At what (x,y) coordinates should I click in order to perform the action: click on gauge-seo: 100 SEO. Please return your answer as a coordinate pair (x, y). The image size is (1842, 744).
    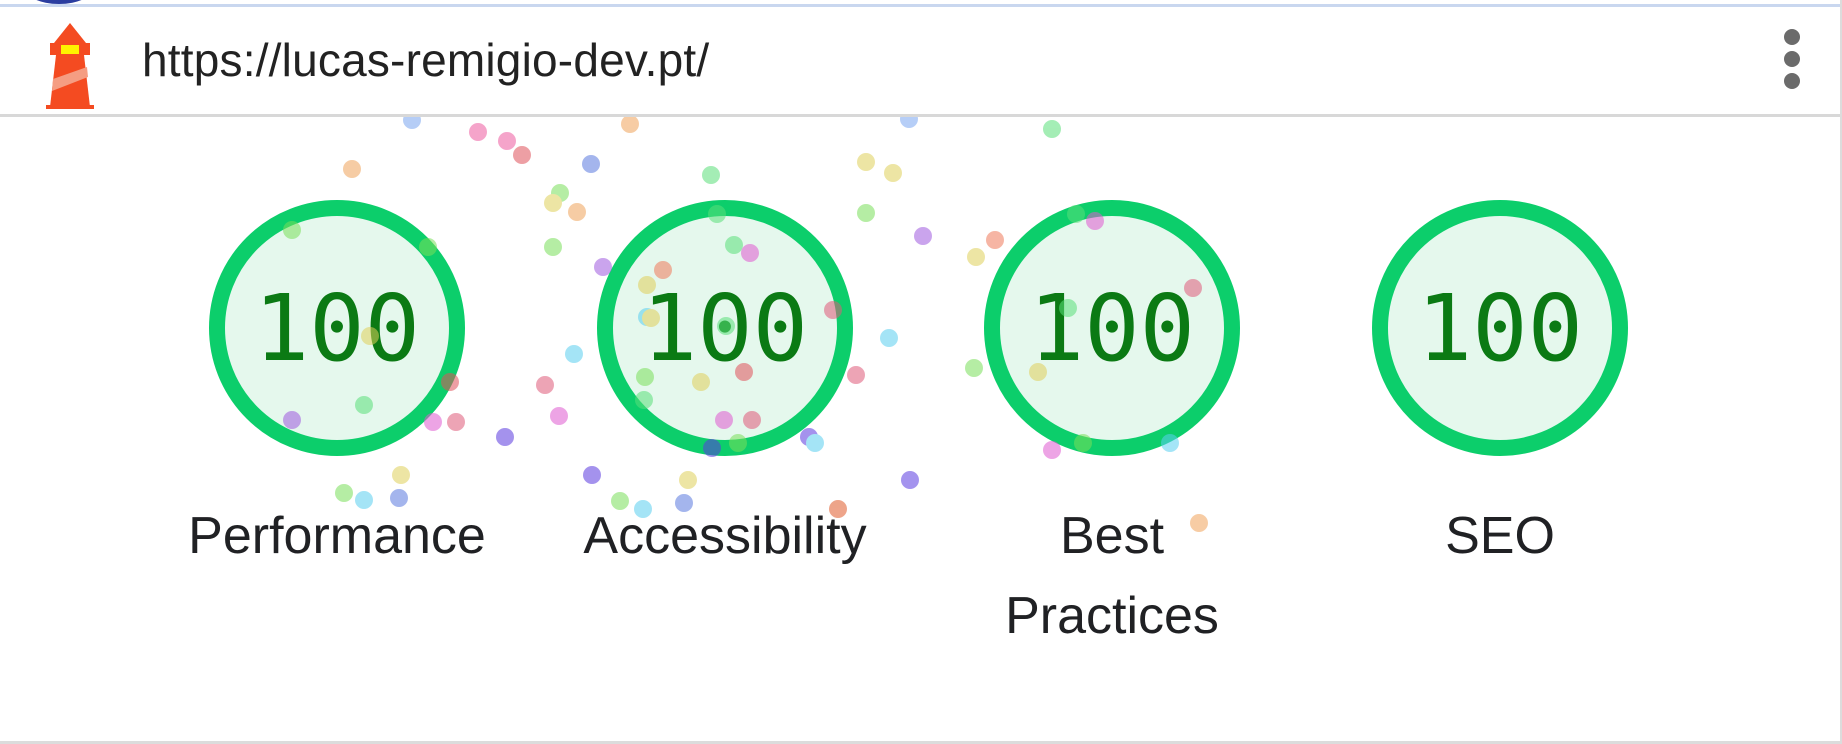
    Looking at the image, I should click on (1500, 347).